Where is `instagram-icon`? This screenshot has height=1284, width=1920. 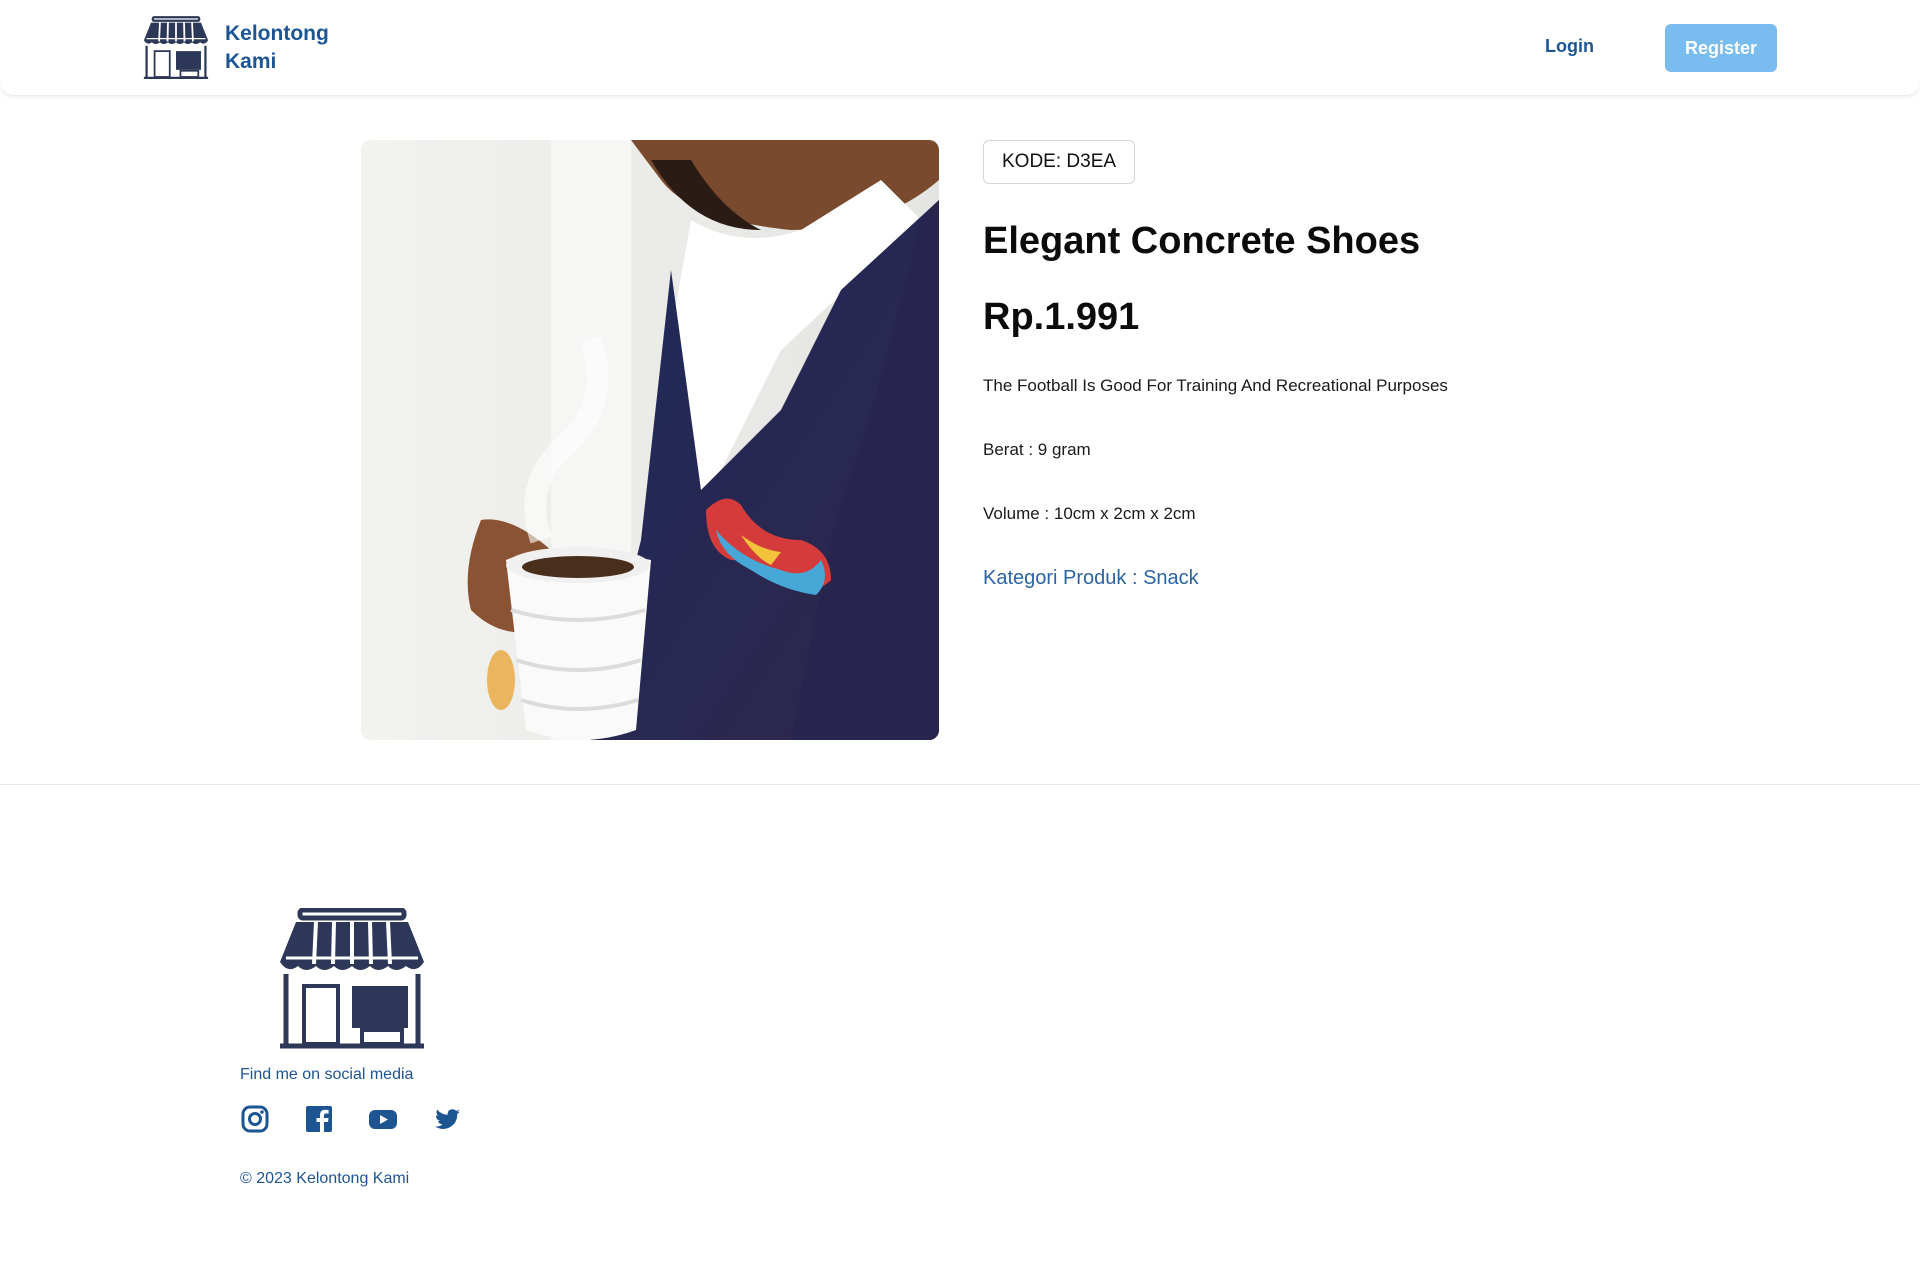 instagram-icon is located at coordinates (255, 1119).